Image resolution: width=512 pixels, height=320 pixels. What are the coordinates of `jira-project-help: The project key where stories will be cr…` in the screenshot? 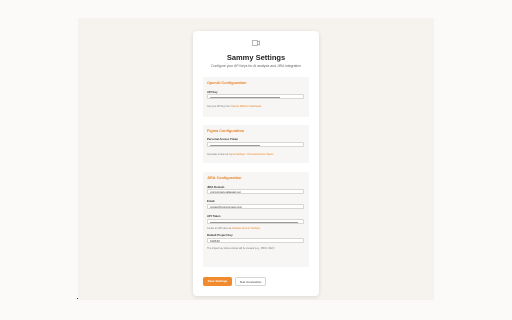 It's located at (241, 248).